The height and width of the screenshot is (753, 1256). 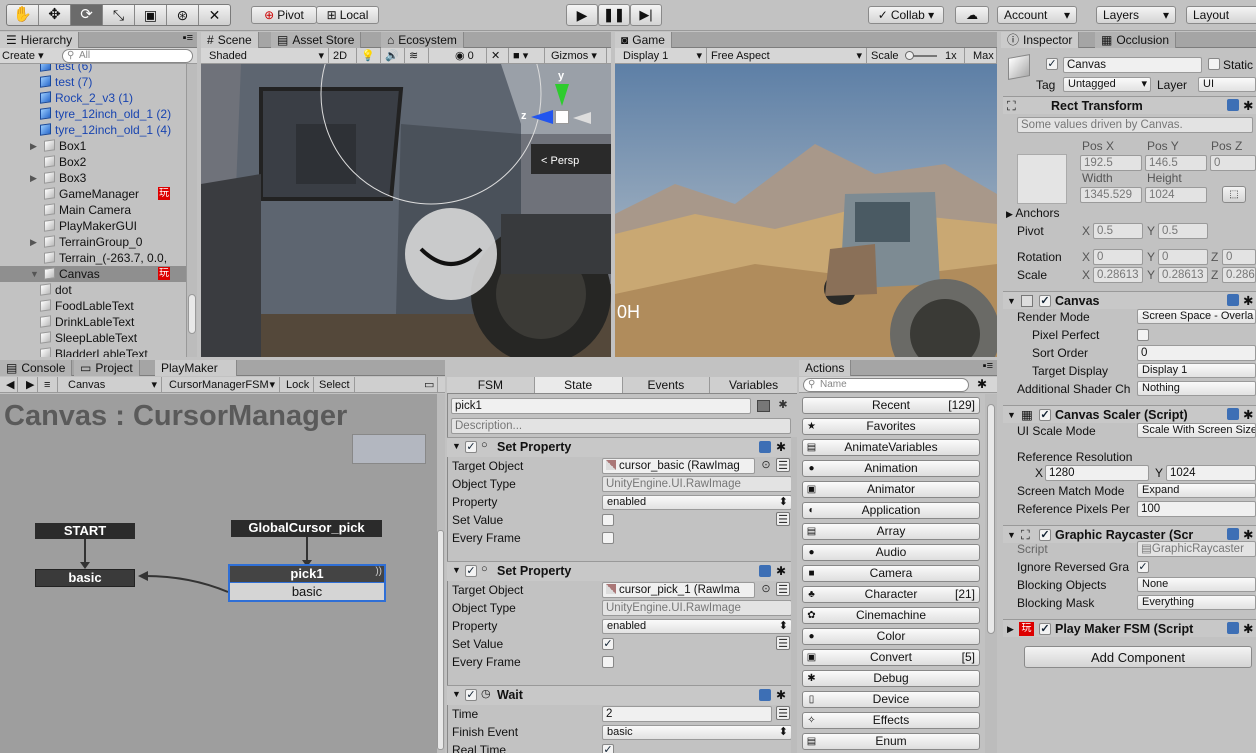 I want to click on action-field-value: UnityEngine.UI.RawImage, so click(x=696, y=608).